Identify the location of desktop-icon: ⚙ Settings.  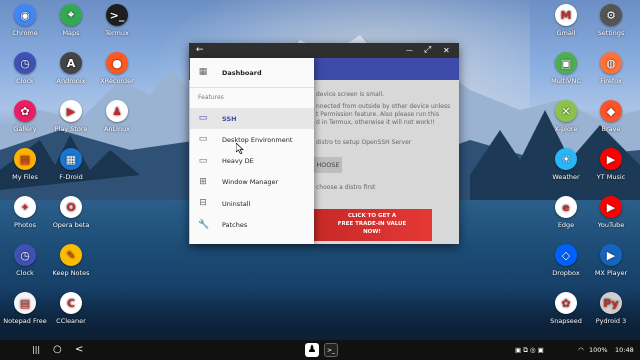
(611, 20).